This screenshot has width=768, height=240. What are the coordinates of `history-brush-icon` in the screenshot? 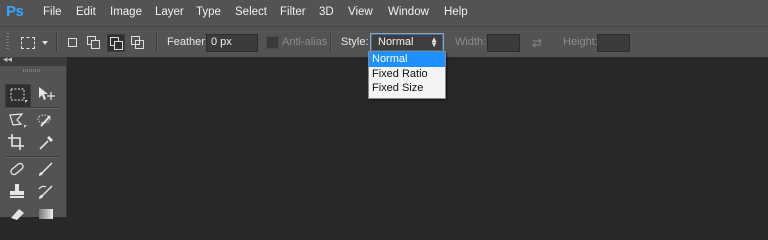 It's located at (45, 192).